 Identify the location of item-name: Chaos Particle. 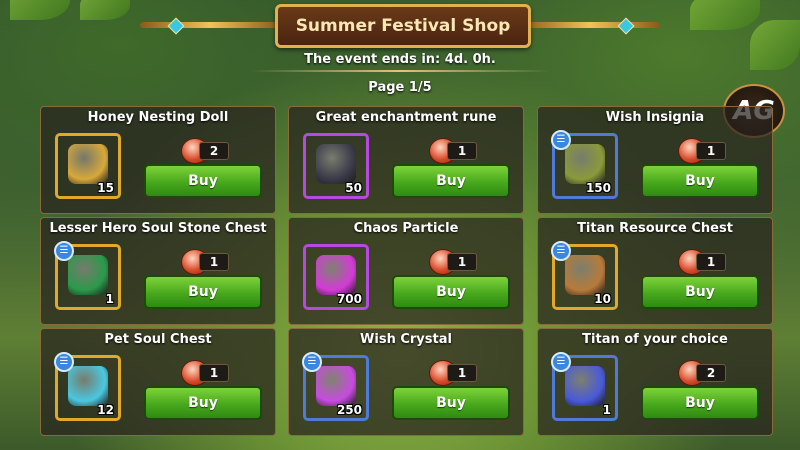
(406, 228).